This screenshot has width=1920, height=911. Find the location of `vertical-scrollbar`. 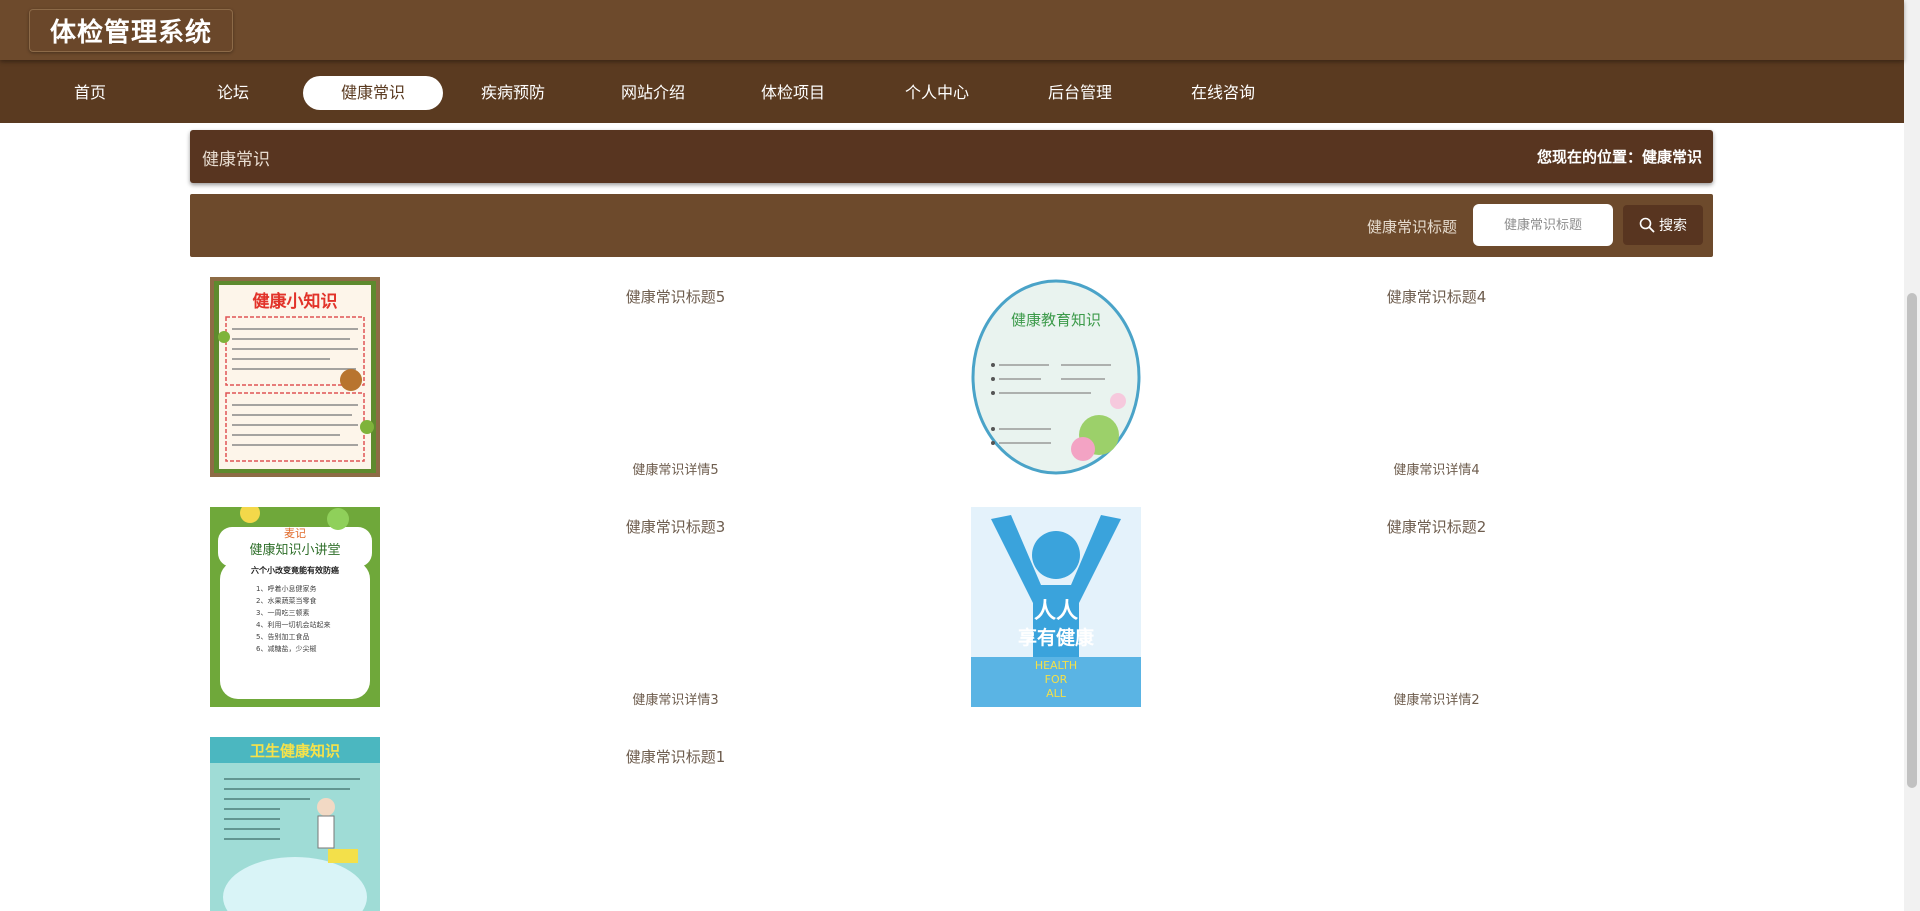

vertical-scrollbar is located at coordinates (1912, 455).